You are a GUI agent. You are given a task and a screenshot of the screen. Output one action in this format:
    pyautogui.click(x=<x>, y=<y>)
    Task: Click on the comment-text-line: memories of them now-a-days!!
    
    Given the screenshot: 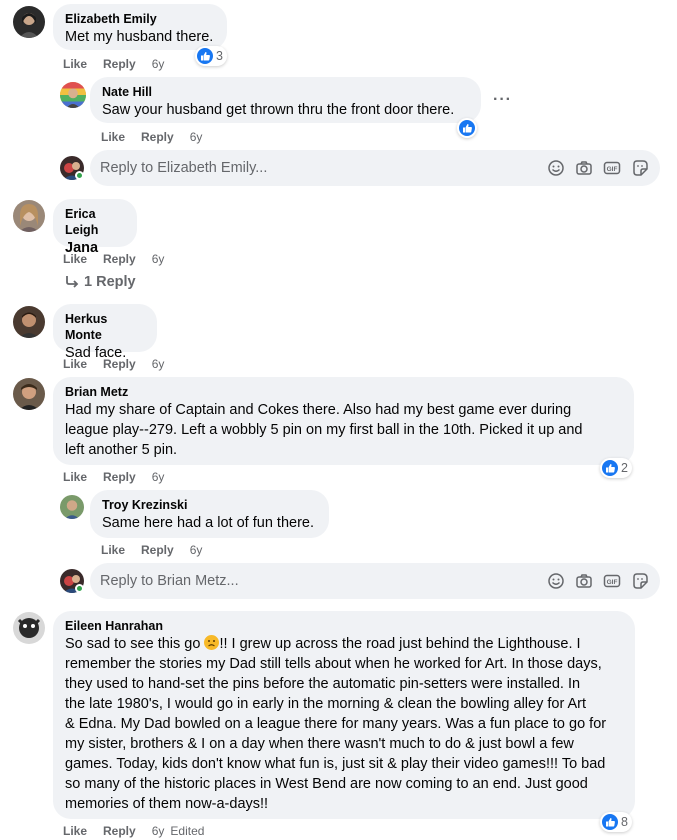 What is the action you would take?
    pyautogui.click(x=167, y=804)
    